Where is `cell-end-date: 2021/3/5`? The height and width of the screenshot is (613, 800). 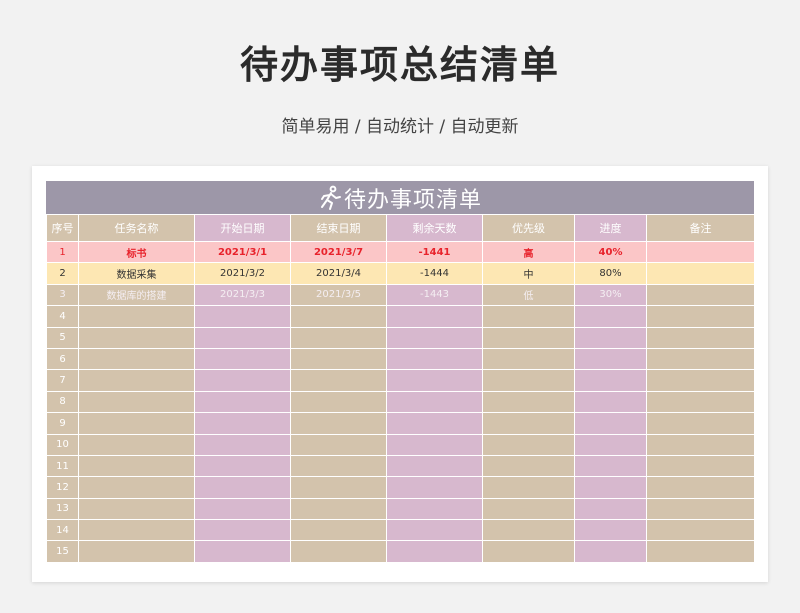 cell-end-date: 2021/3/5 is located at coordinates (338, 295).